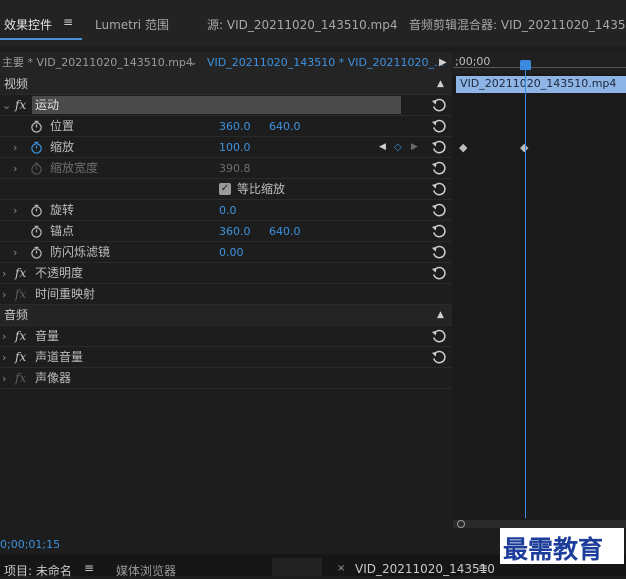 This screenshot has width=626, height=579. Describe the element at coordinates (226, 105) in the screenshot. I see `motion-effect-row: ⌄ fx 运动` at that location.